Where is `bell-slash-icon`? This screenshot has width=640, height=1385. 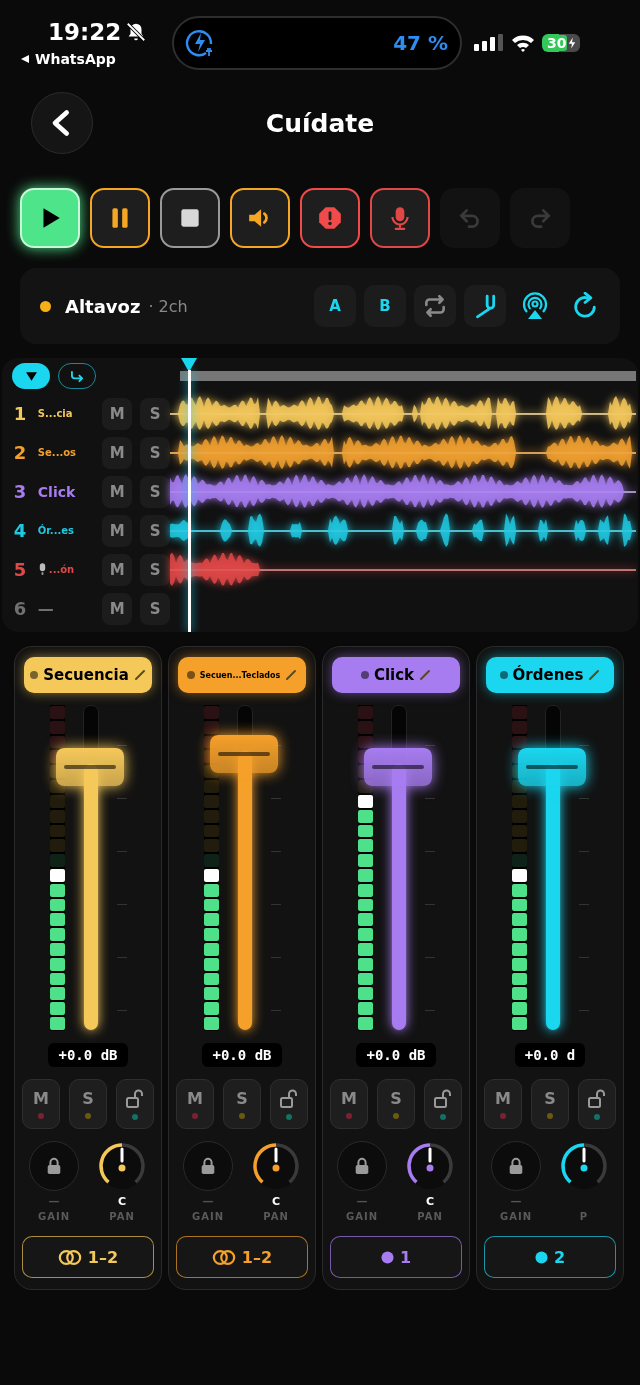
bell-slash-icon is located at coordinates (136, 32).